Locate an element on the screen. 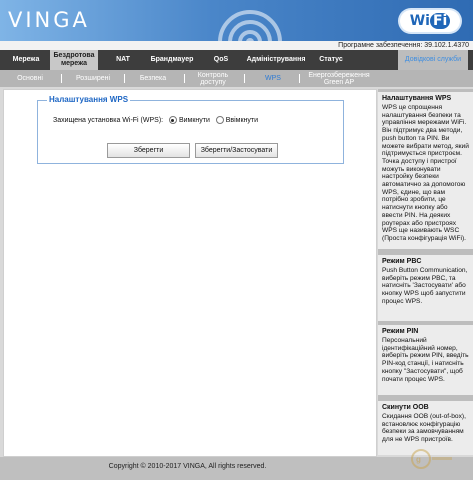 This screenshot has height=480, width=473. watermark-logo-icon: g is located at coordinates (431, 459).